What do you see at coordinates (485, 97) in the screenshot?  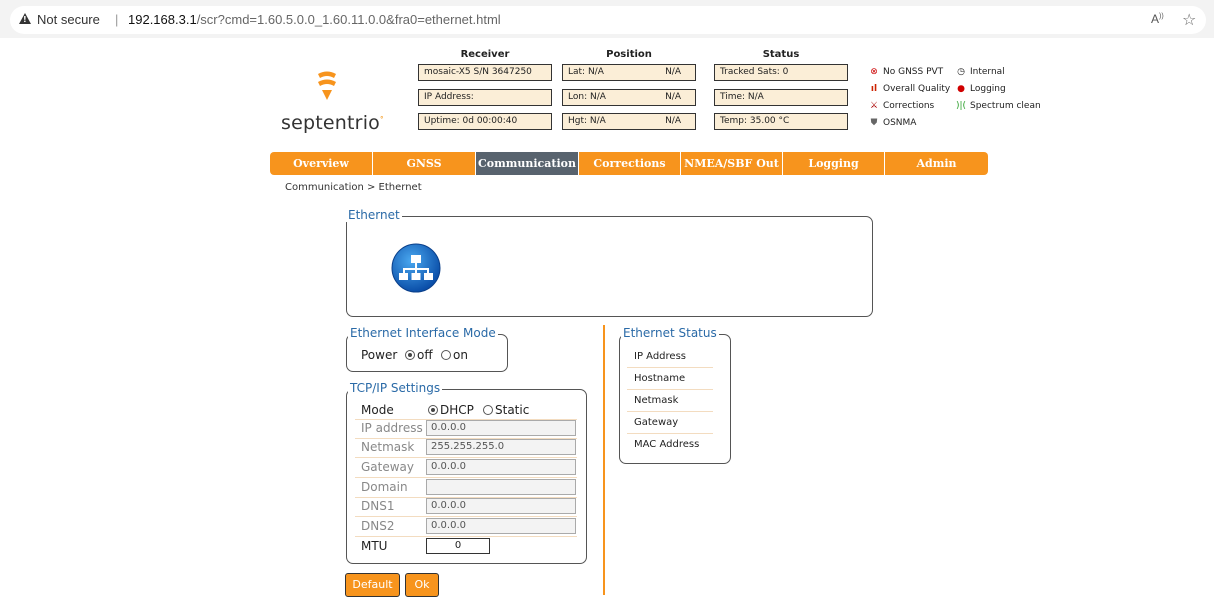 I see `receiver-ip: IP Address:` at bounding box center [485, 97].